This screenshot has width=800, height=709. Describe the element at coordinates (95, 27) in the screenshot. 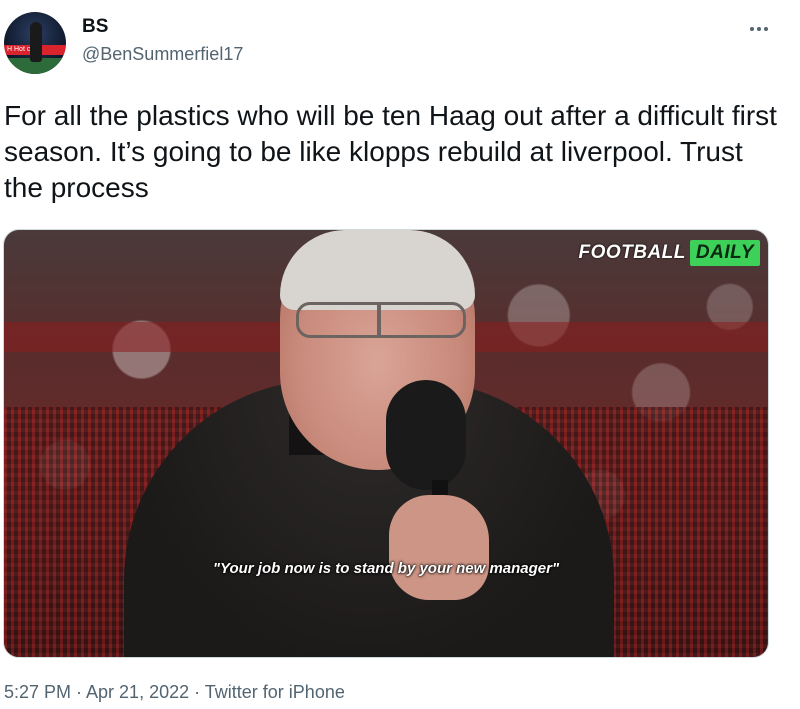

I see `author-name: BS` at that location.